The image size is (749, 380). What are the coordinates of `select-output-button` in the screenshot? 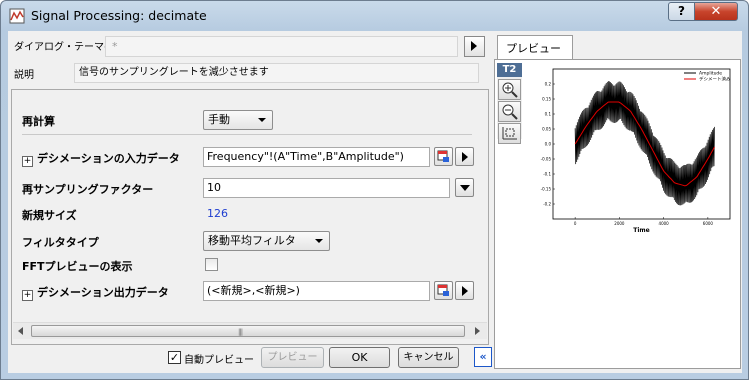 It's located at (443, 290).